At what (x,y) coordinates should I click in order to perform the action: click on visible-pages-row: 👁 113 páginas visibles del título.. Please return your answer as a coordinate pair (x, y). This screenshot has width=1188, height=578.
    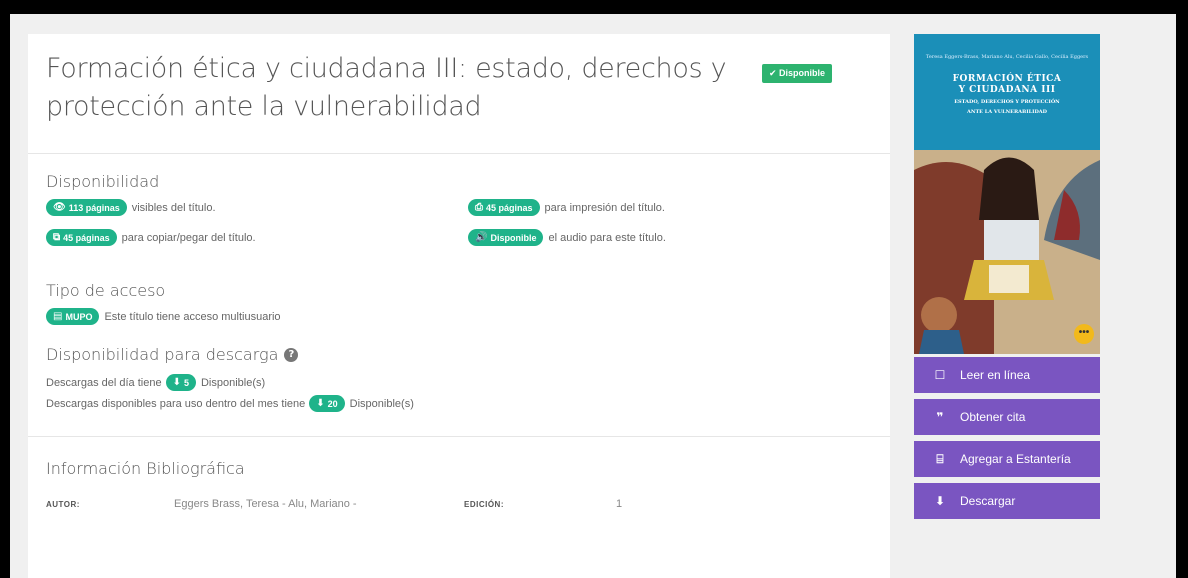
    Looking at the image, I should click on (131, 207).